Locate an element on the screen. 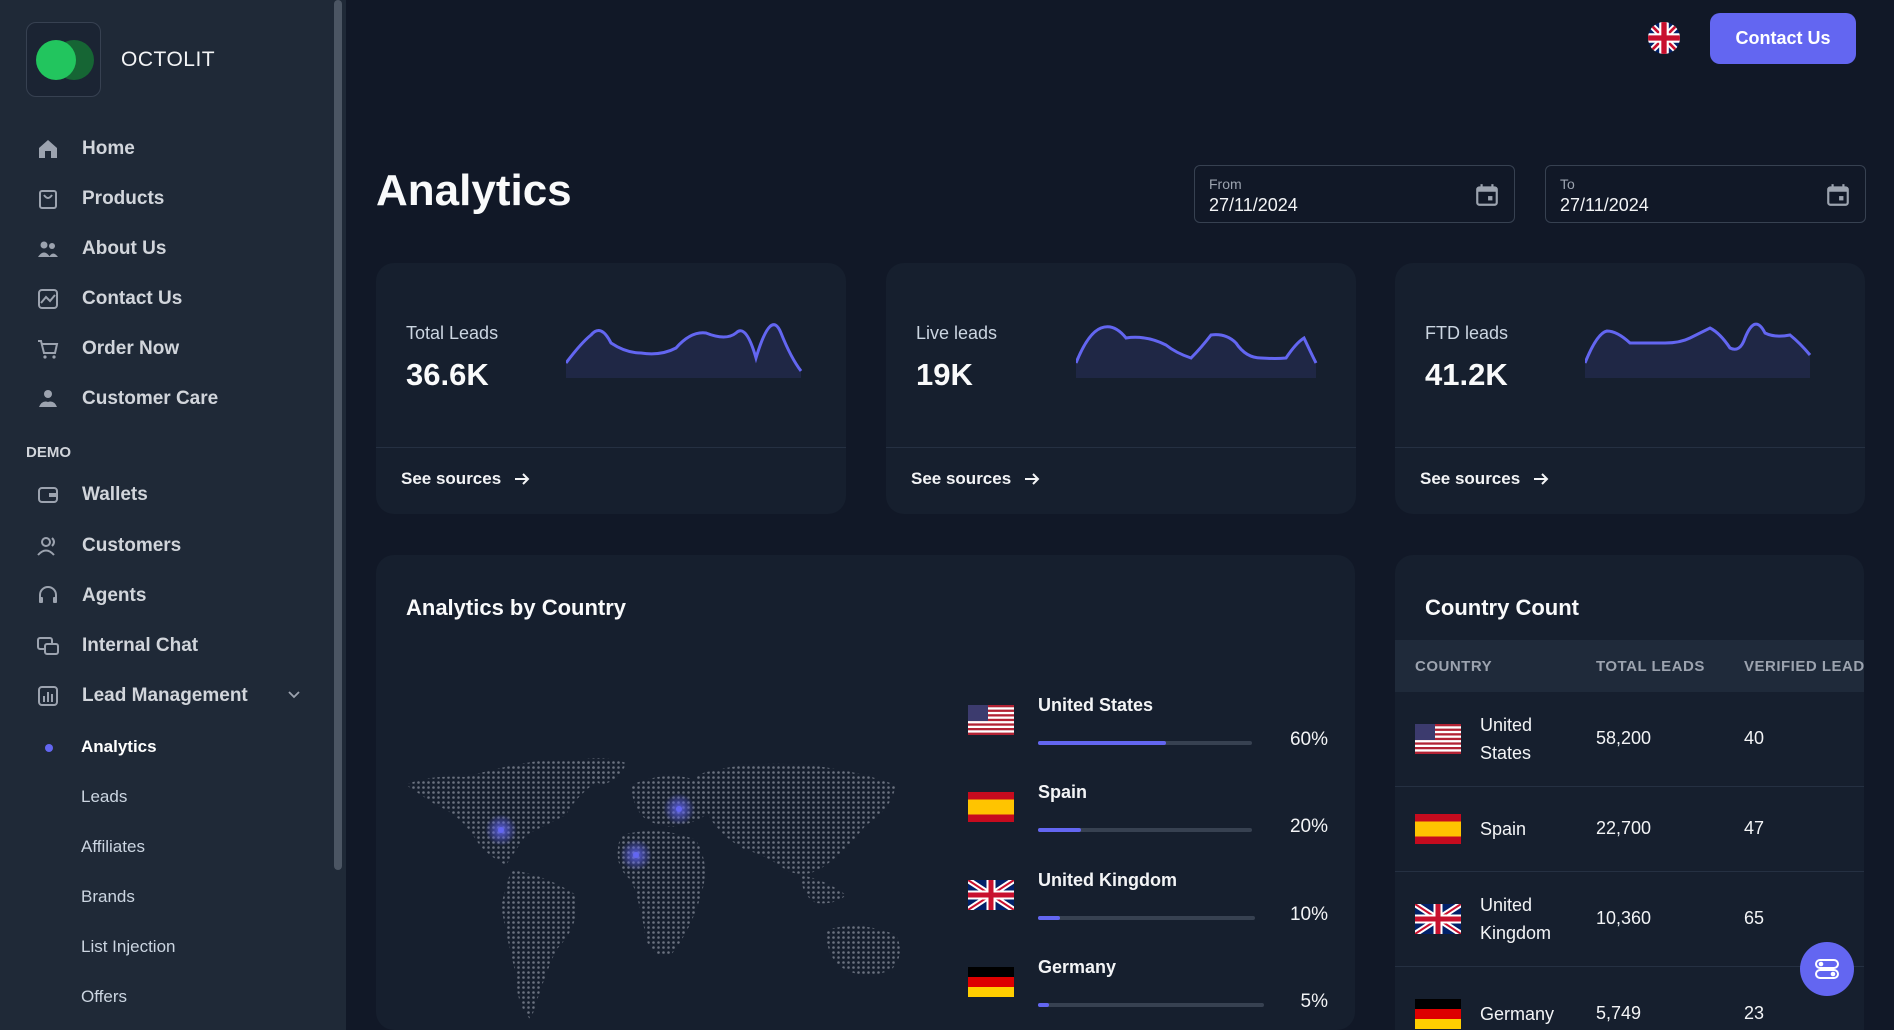 This screenshot has width=1894, height=1030. date-to-label: To is located at coordinates (1567, 184).